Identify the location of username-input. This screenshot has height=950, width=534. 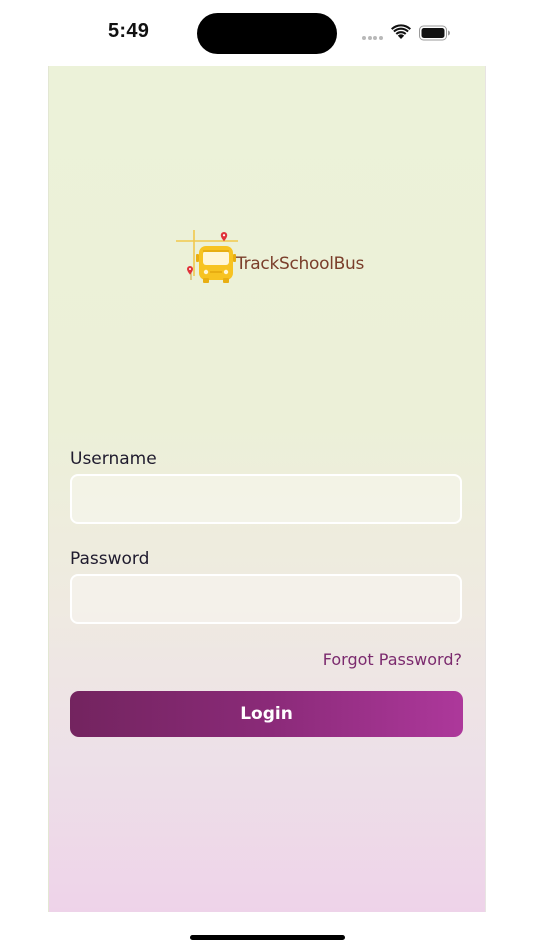
(266, 499).